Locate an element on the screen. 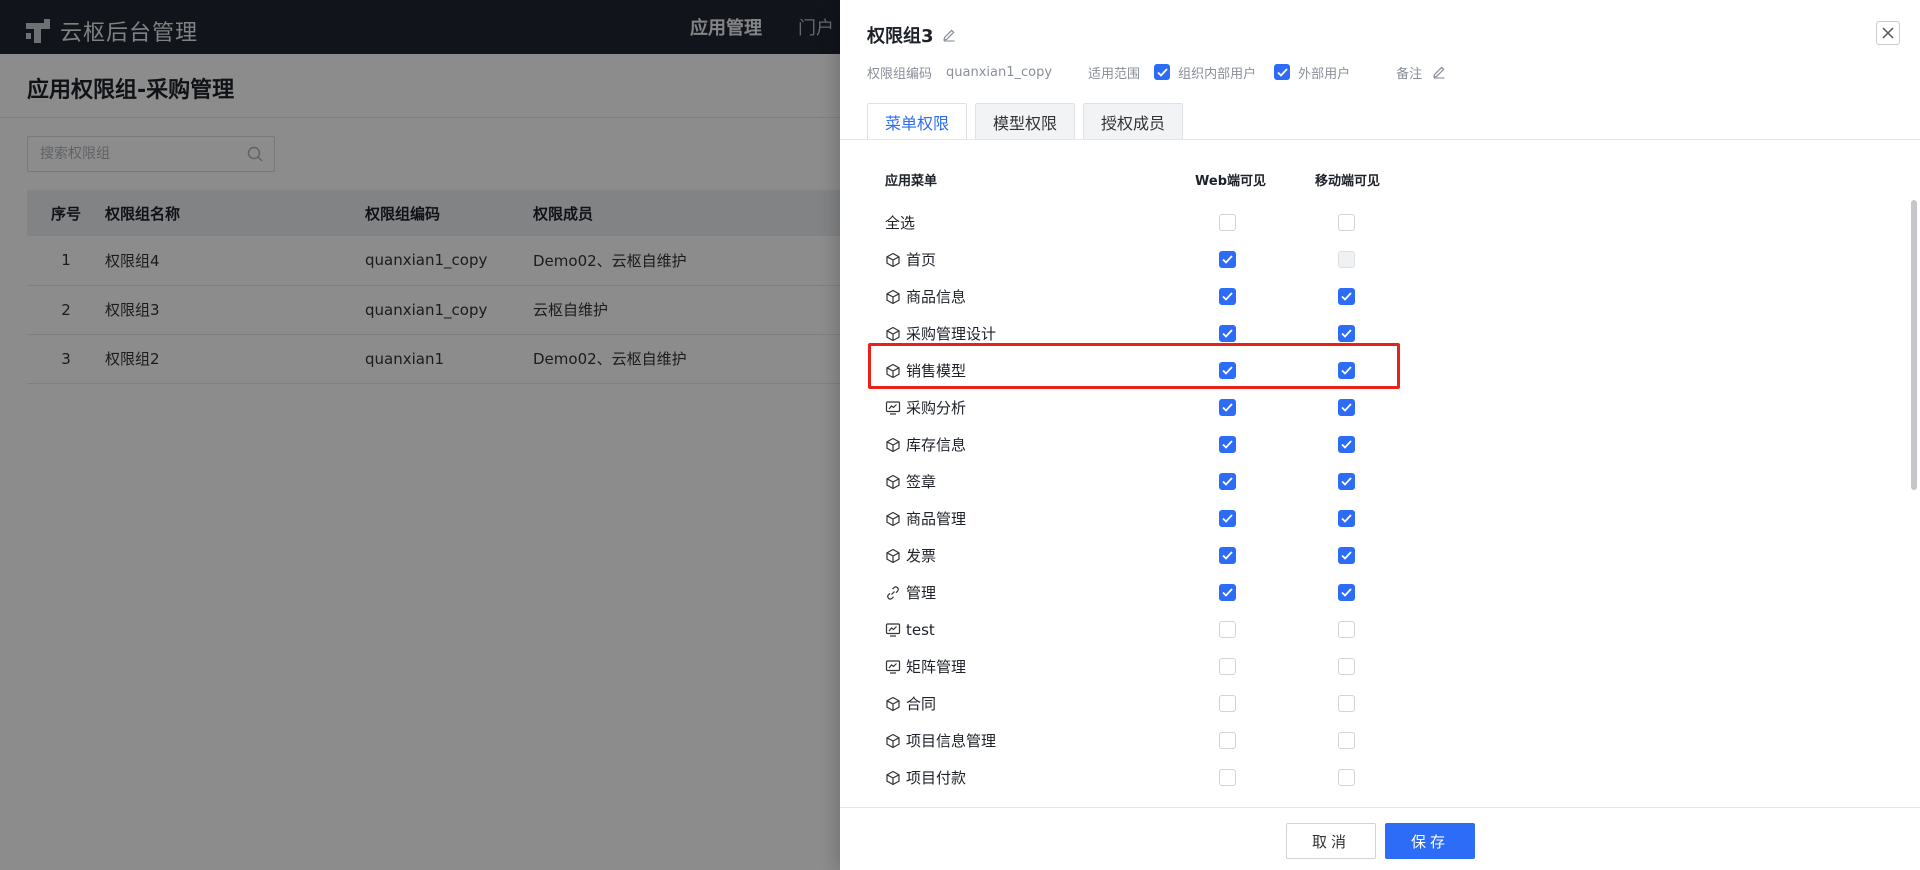 This screenshot has width=1920, height=870. tabs-divider is located at coordinates (1380, 139).